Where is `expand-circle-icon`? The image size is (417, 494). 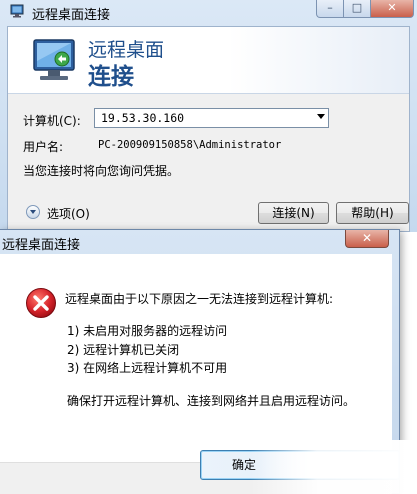 expand-circle-icon is located at coordinates (33, 212).